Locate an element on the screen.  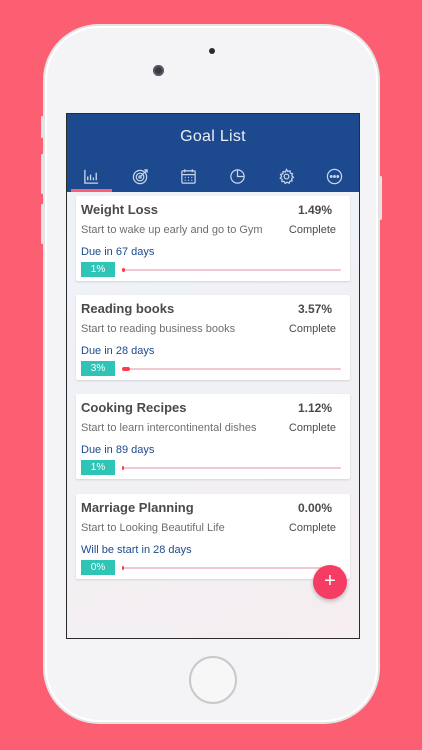
goal-due: Due in 89 days is located at coordinates (118, 450).